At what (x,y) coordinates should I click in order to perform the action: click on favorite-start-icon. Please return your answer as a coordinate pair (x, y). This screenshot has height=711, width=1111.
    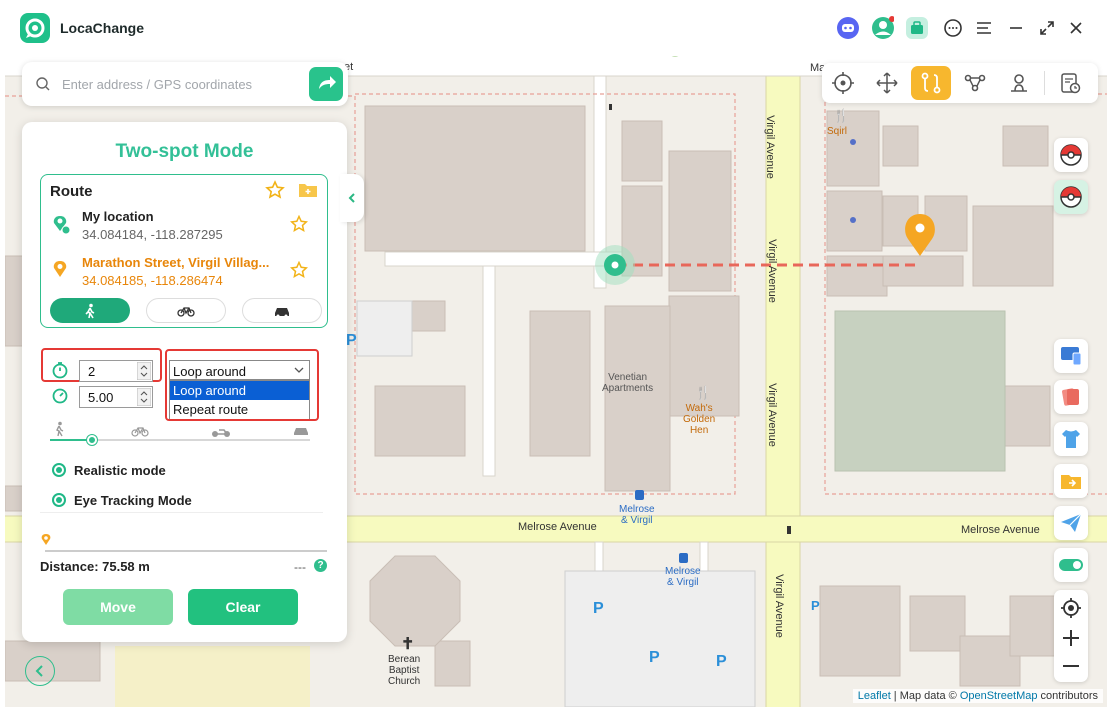
    Looking at the image, I should click on (299, 226).